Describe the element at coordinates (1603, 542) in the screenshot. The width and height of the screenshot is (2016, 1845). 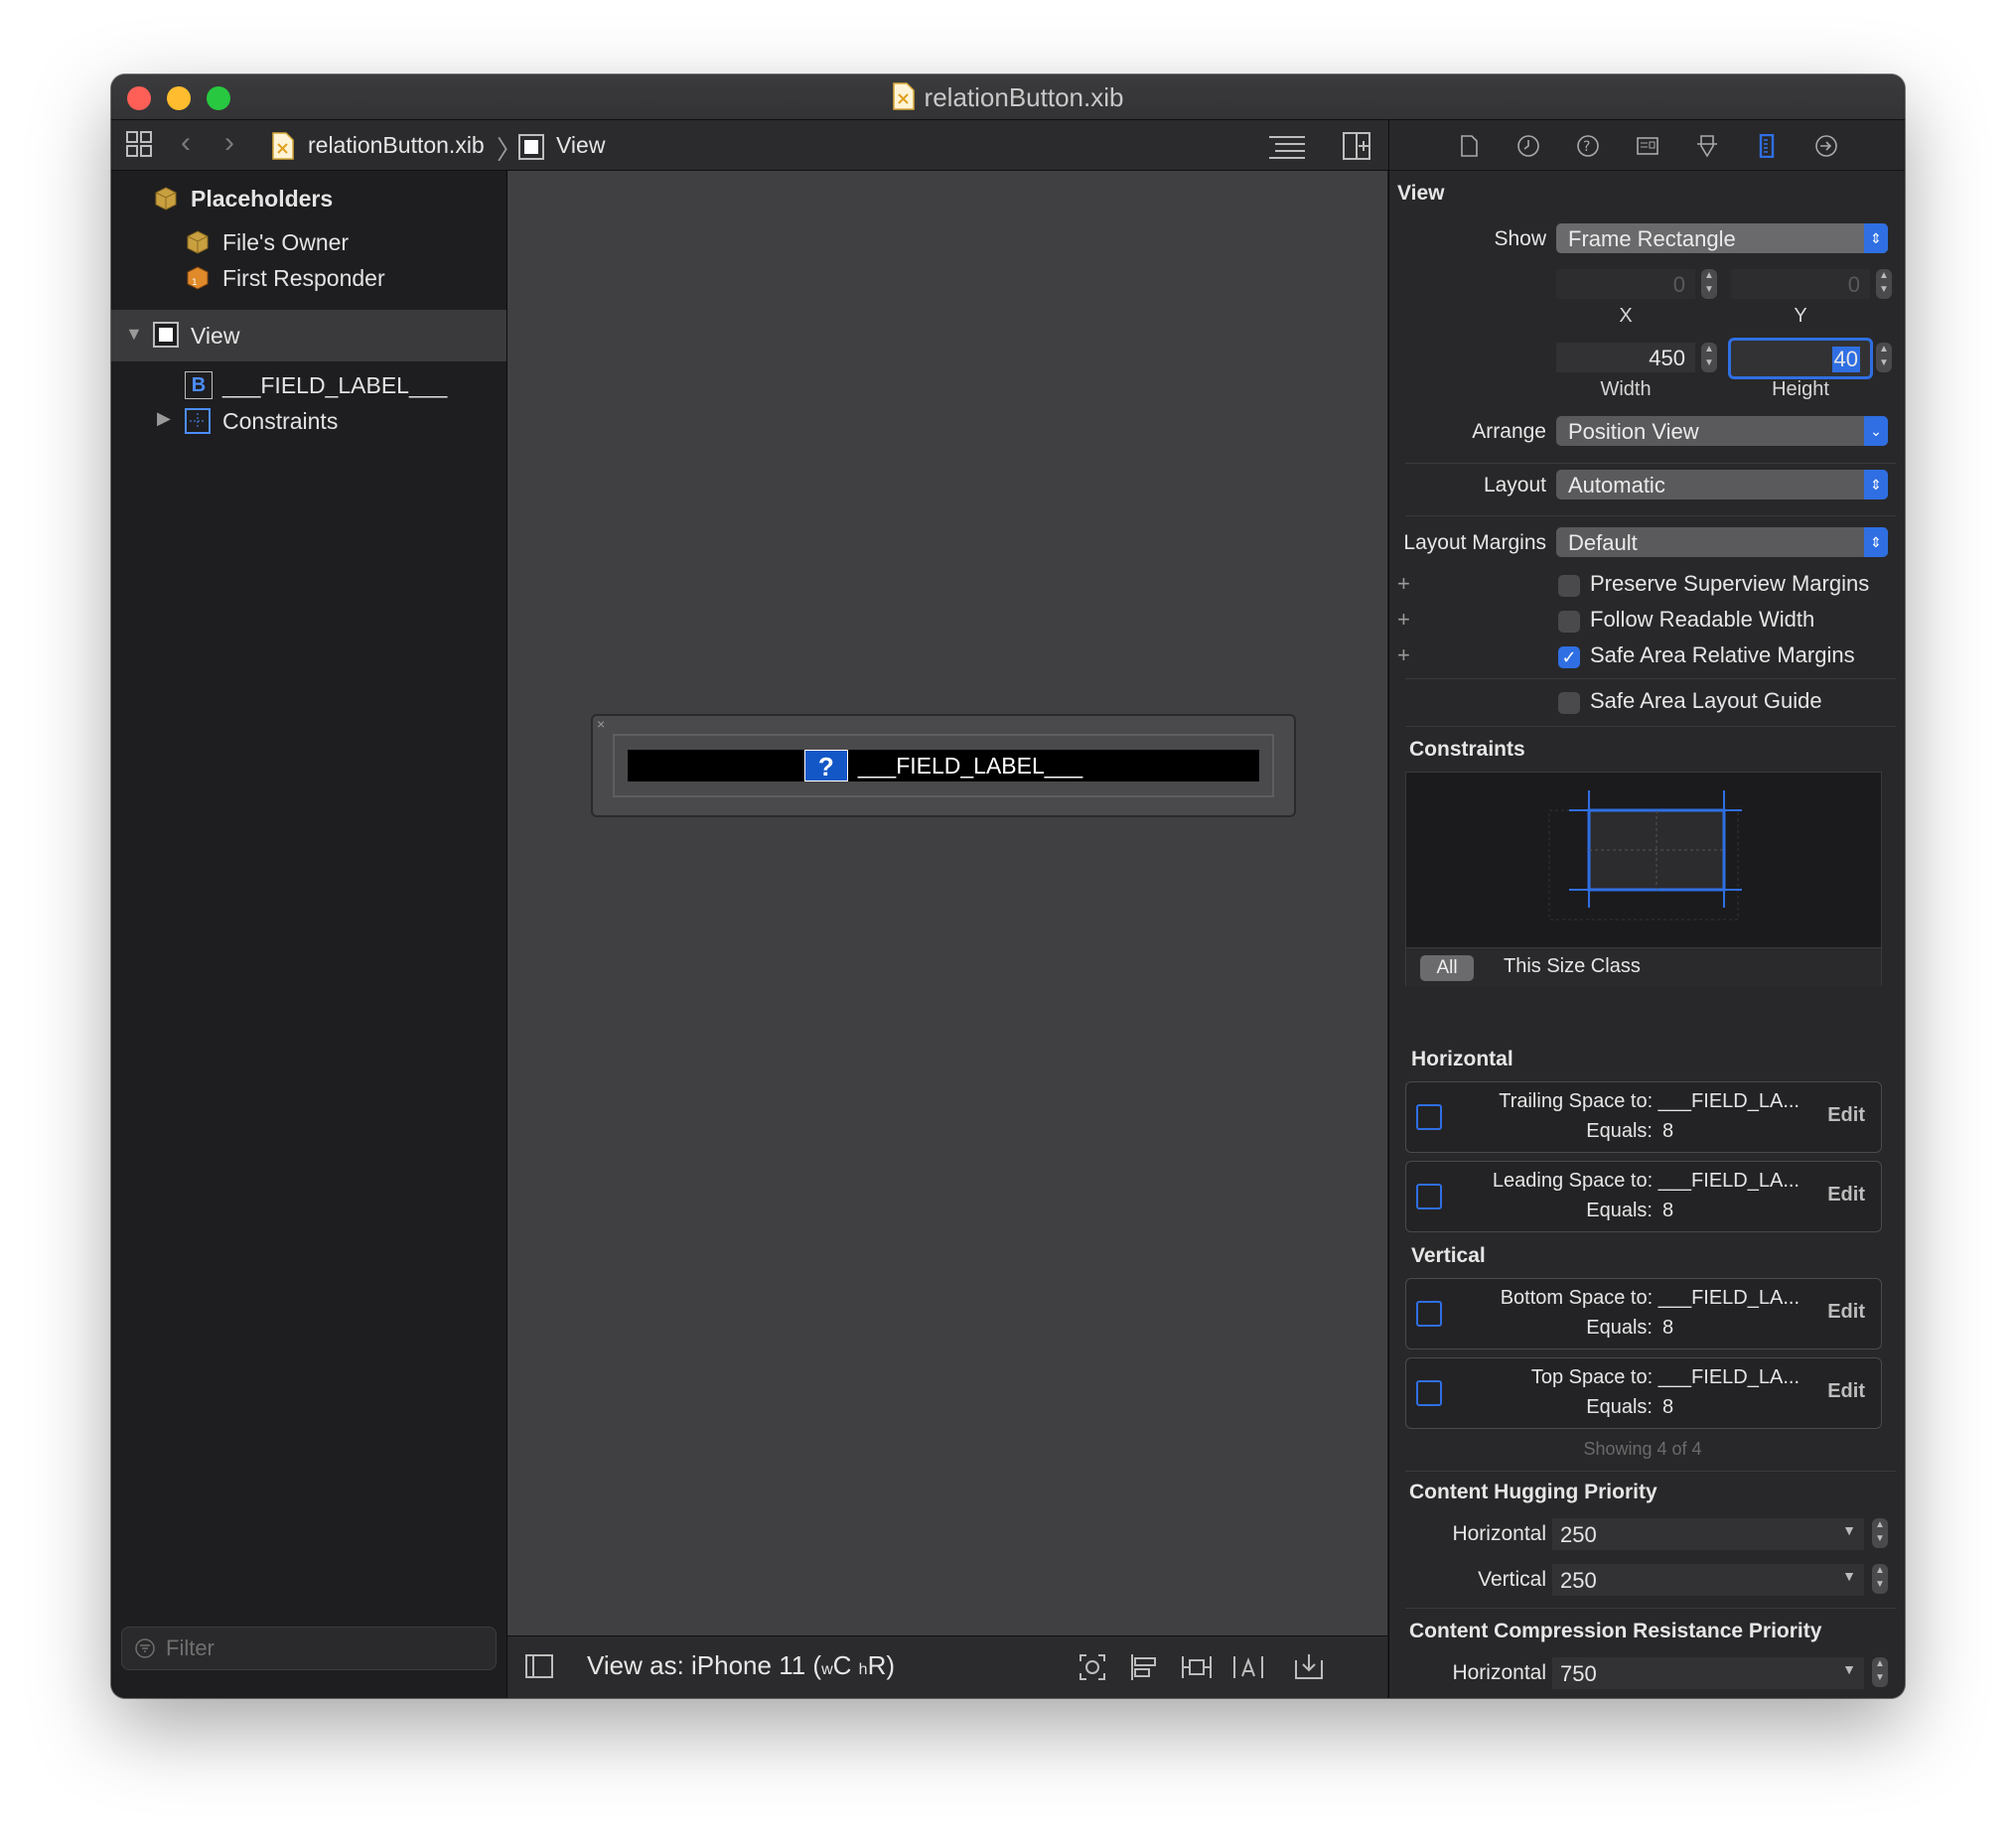
I see `layout-margins-value: Default` at that location.